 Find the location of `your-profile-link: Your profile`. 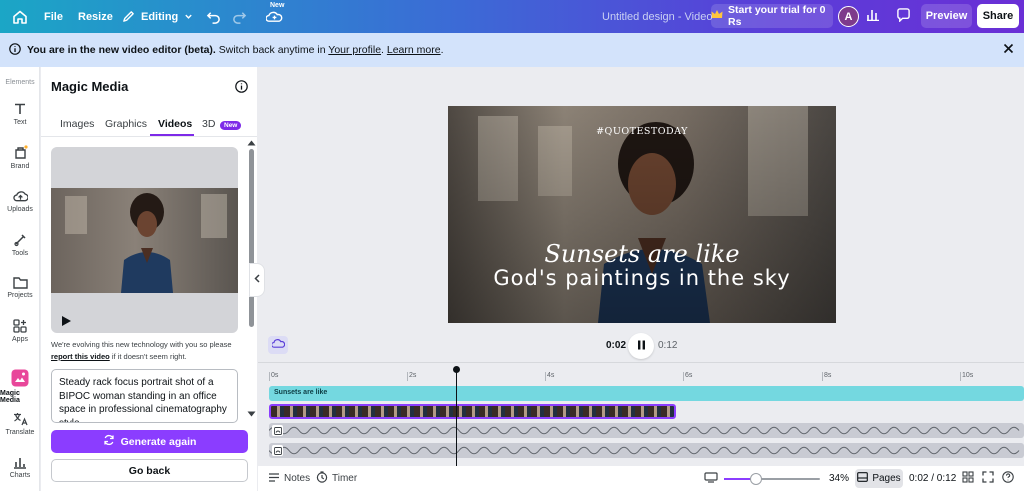

your-profile-link: Your profile is located at coordinates (354, 50).